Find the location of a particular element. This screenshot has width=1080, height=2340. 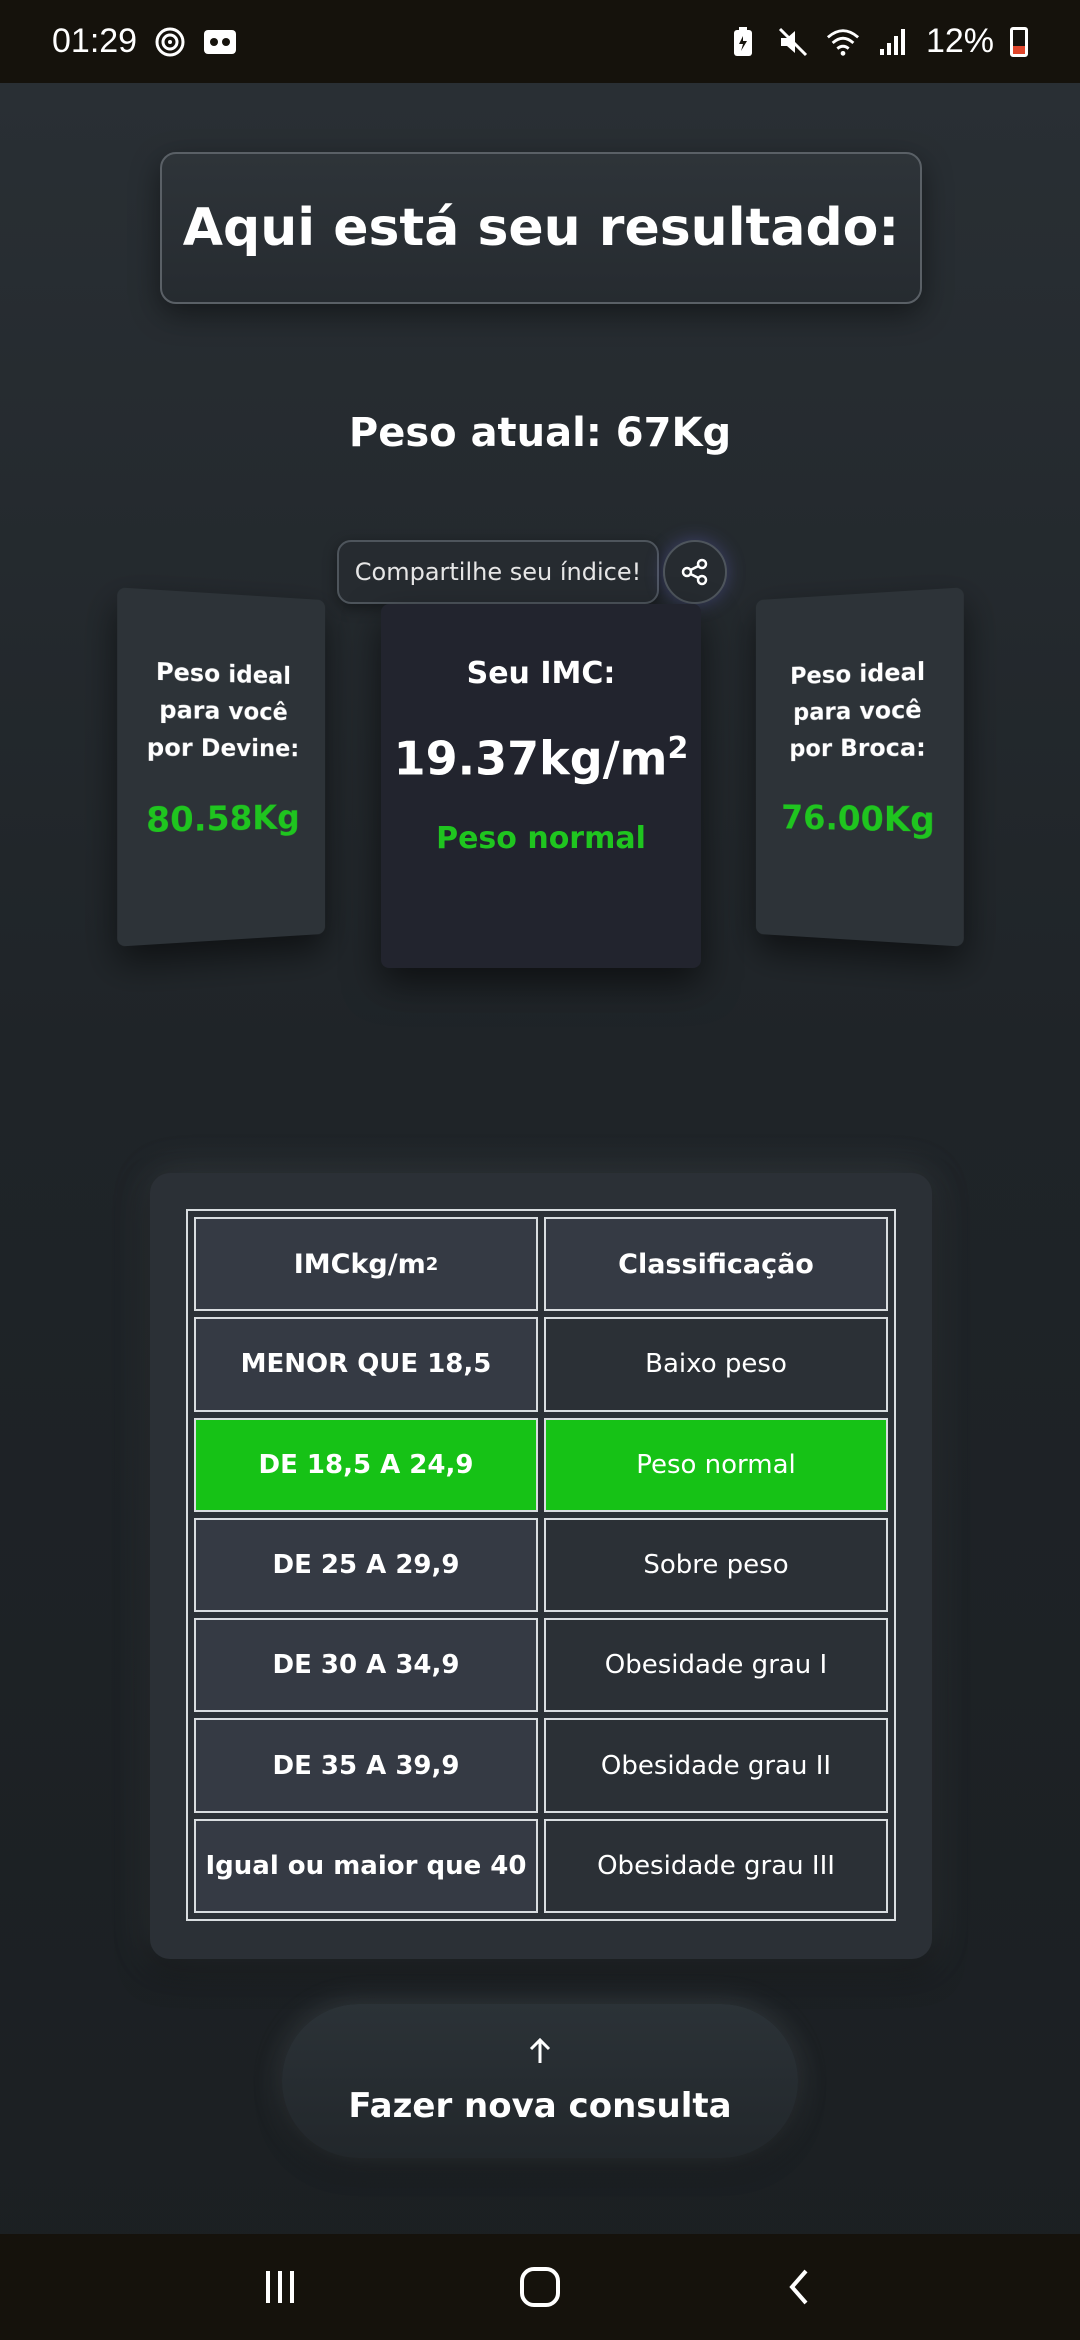

result-header: Aqui está seu resultado: is located at coordinates (541, 228).